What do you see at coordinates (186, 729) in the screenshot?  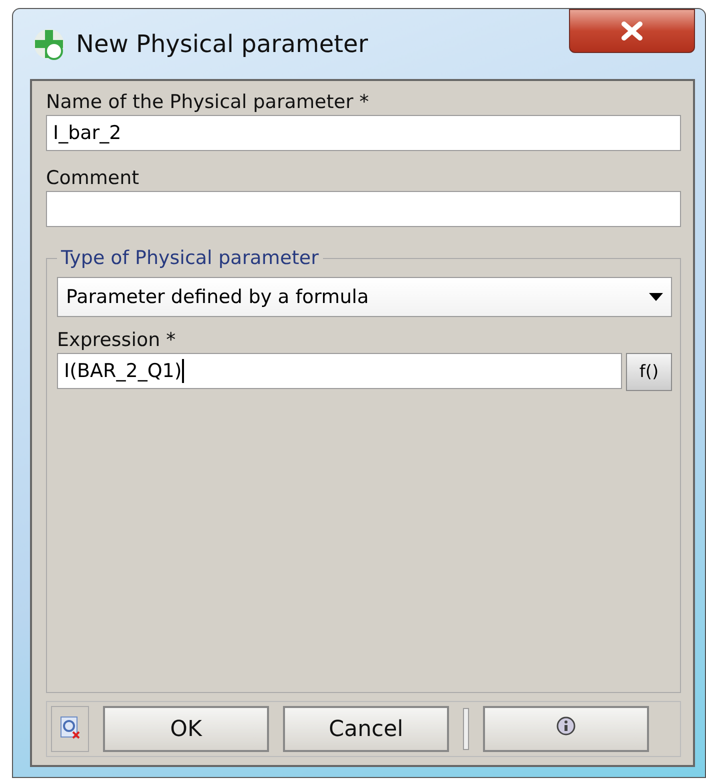 I see `dialog-button: OK` at bounding box center [186, 729].